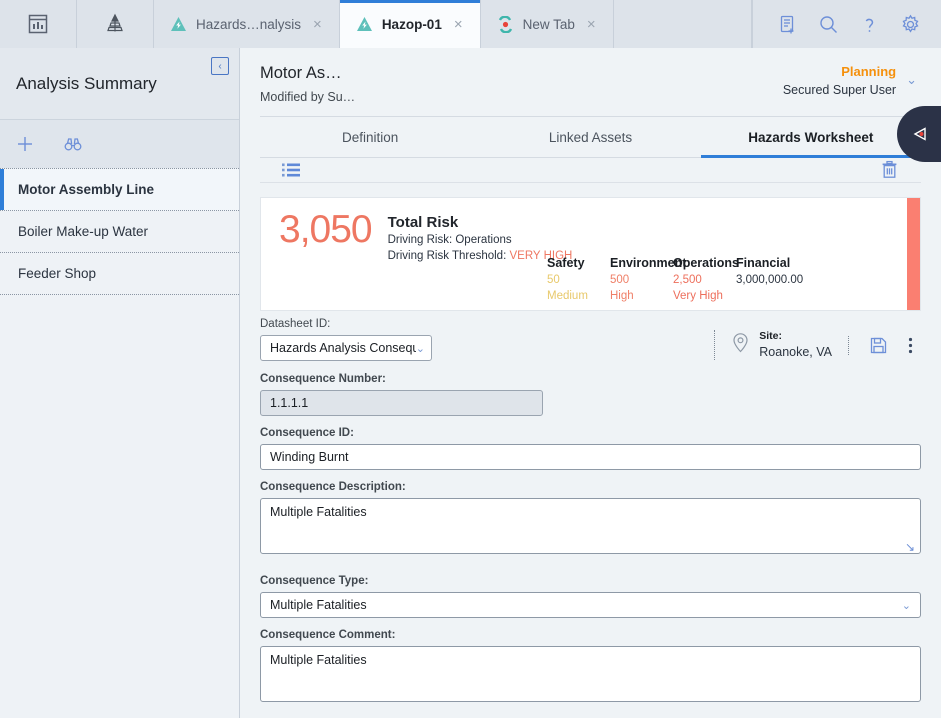 The image size is (941, 718). I want to click on risk-category-environment: Environment 500 High, so click(648, 279).